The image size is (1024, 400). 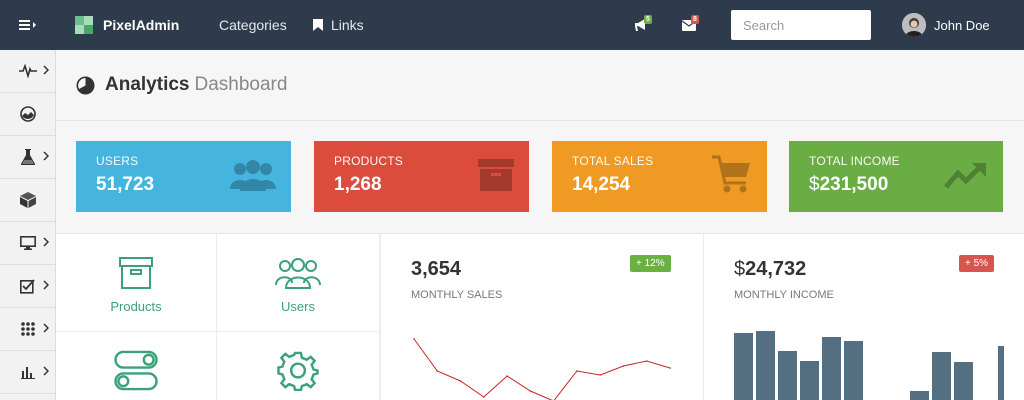 I want to click on flask-icon, so click(x=27, y=157).